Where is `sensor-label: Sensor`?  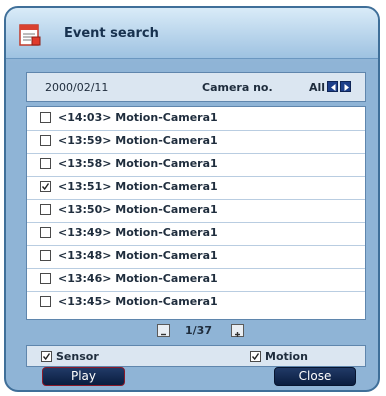 sensor-label: Sensor is located at coordinates (77, 356).